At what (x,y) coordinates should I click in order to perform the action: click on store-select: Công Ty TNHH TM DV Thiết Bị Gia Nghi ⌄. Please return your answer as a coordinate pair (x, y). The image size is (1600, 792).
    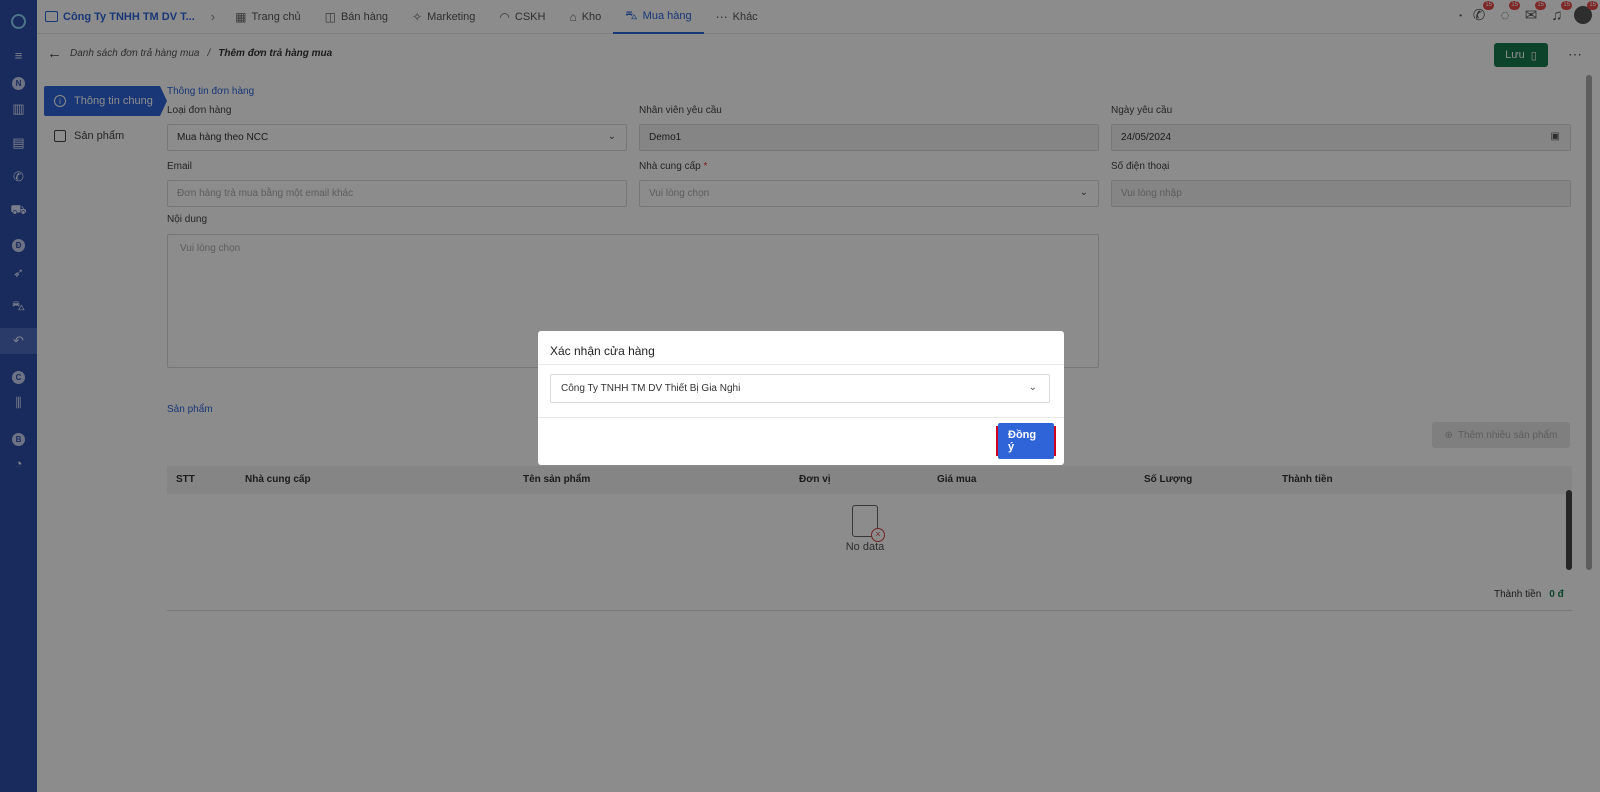
    Looking at the image, I should click on (800, 388).